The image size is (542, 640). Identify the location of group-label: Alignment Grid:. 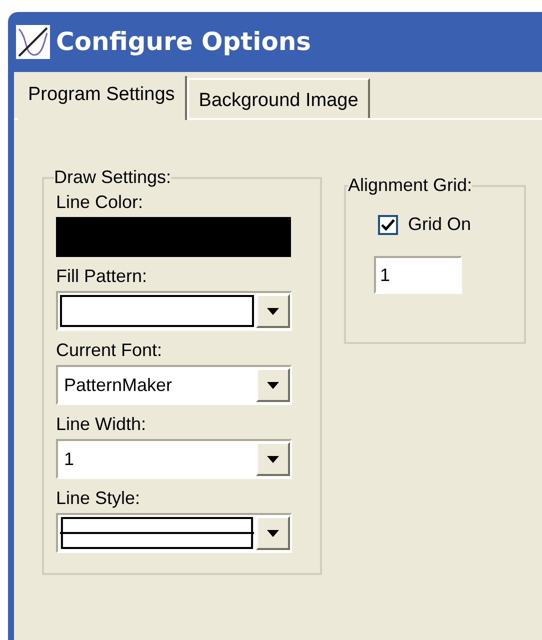
(410, 185).